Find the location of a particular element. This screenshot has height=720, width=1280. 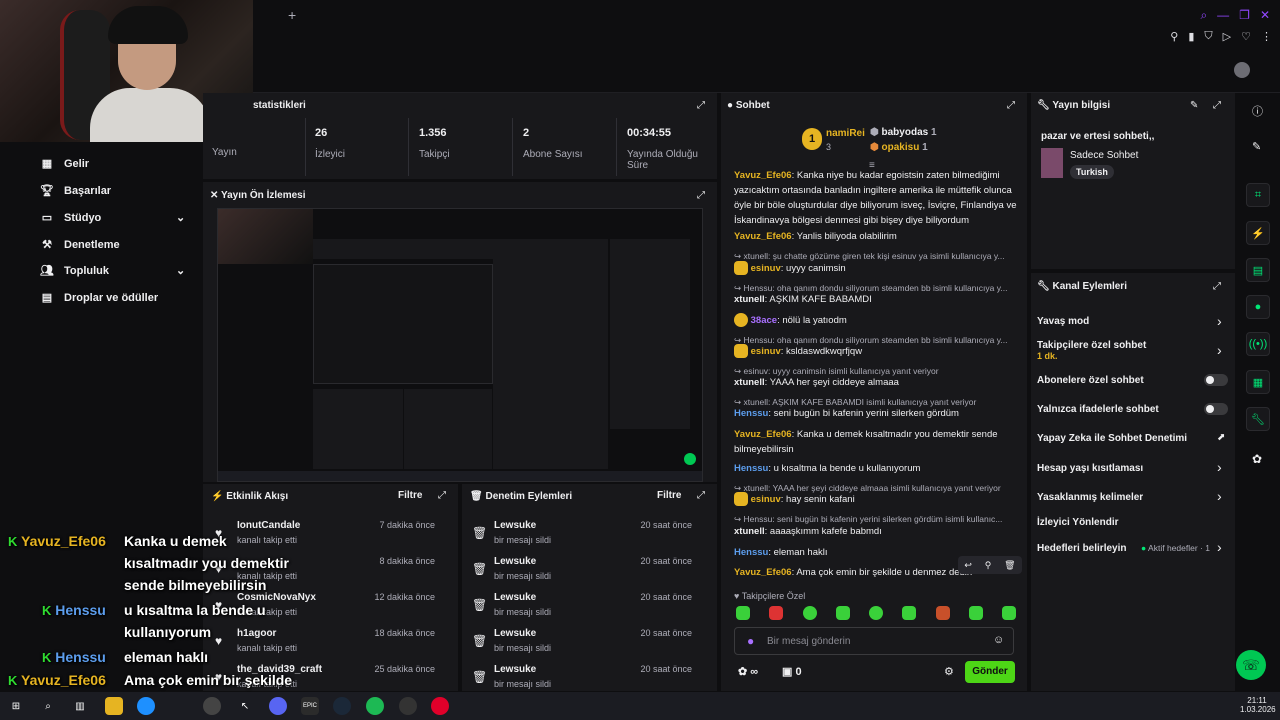

channel-points: ✿ ∞ is located at coordinates (748, 671).